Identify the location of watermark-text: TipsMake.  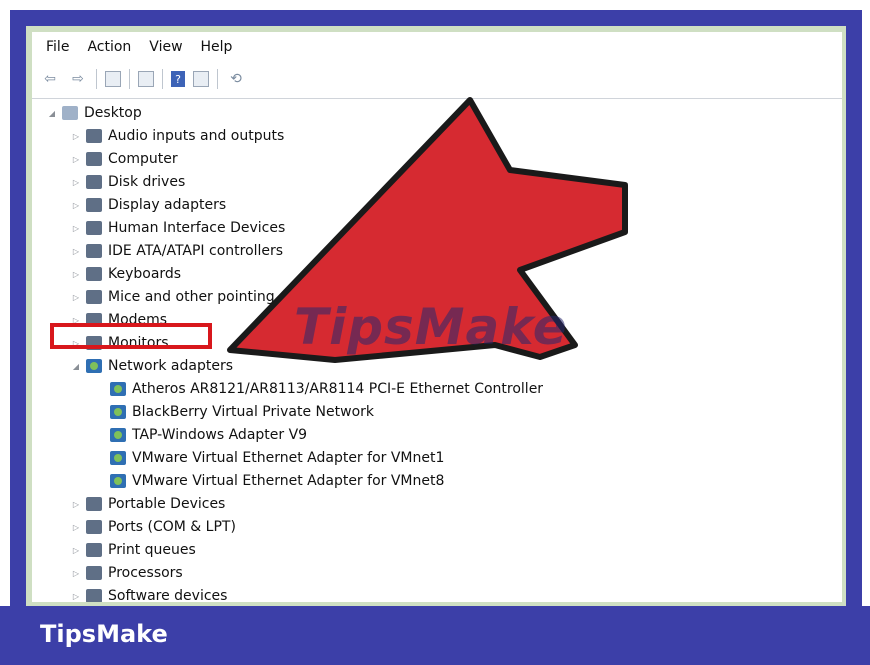
(431, 327).